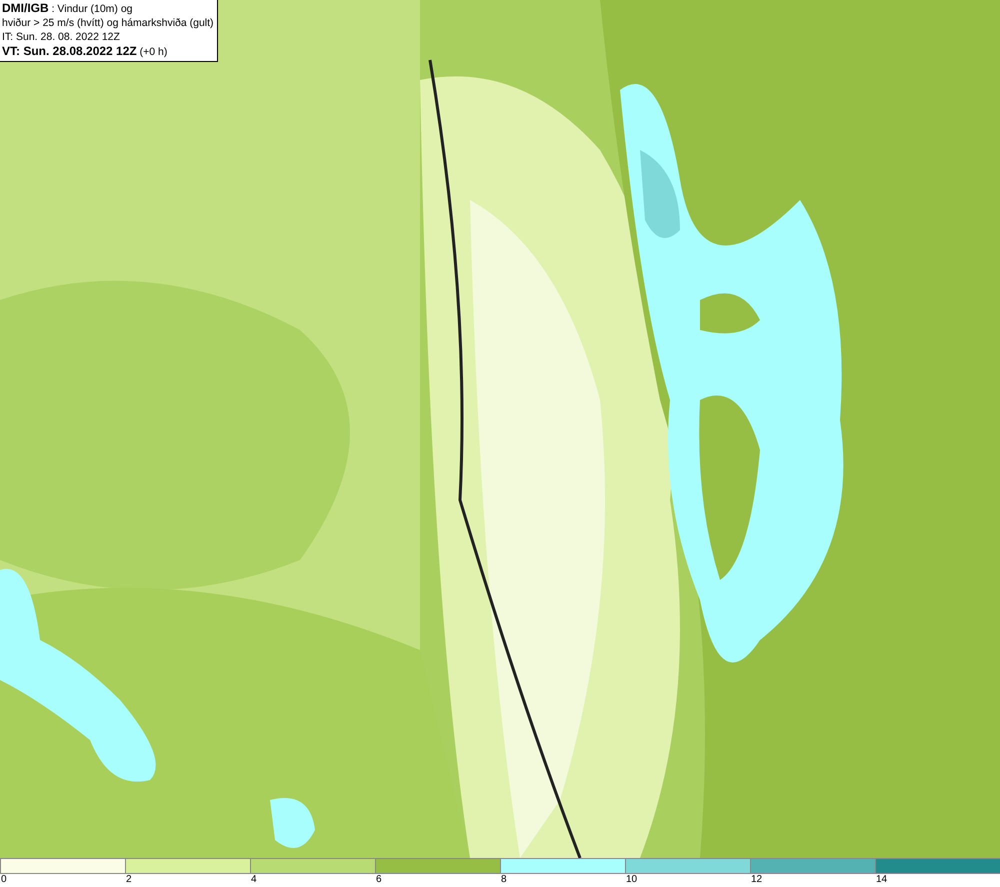 The width and height of the screenshot is (1000, 887). What do you see at coordinates (253, 880) in the screenshot?
I see `legend-tick-label: 4` at bounding box center [253, 880].